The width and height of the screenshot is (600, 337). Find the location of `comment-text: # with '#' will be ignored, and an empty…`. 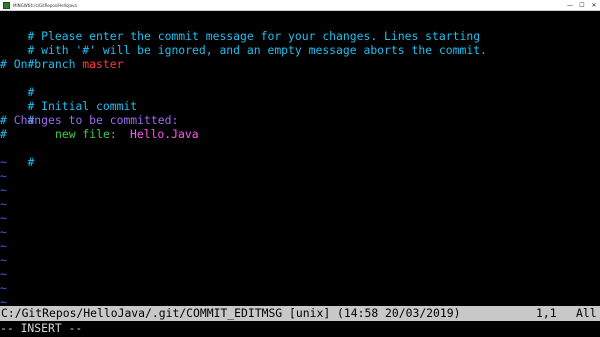

comment-text: # with '#' will be ignored, and an empty… is located at coordinates (257, 50).